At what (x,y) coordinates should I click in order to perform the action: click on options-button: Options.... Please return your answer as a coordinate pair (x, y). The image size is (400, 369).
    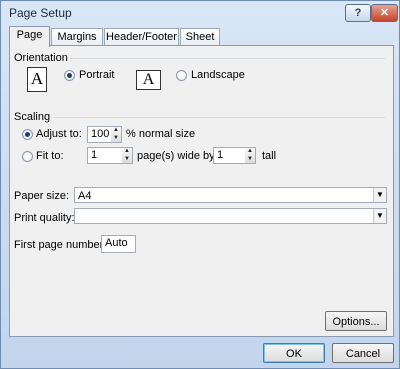
    Looking at the image, I should click on (356, 321).